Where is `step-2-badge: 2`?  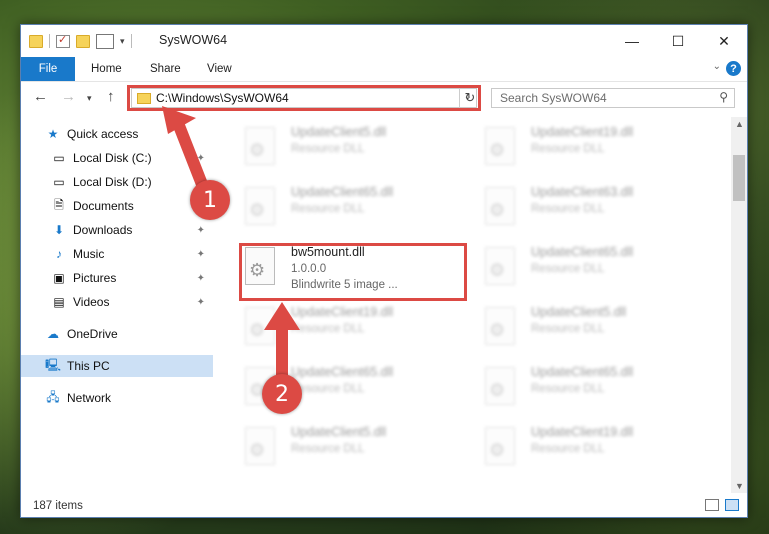 step-2-badge: 2 is located at coordinates (282, 394).